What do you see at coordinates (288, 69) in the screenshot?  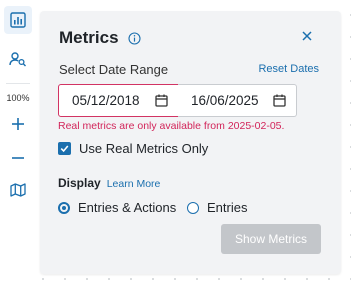 I see `reset-dates-link: Reset Dates` at bounding box center [288, 69].